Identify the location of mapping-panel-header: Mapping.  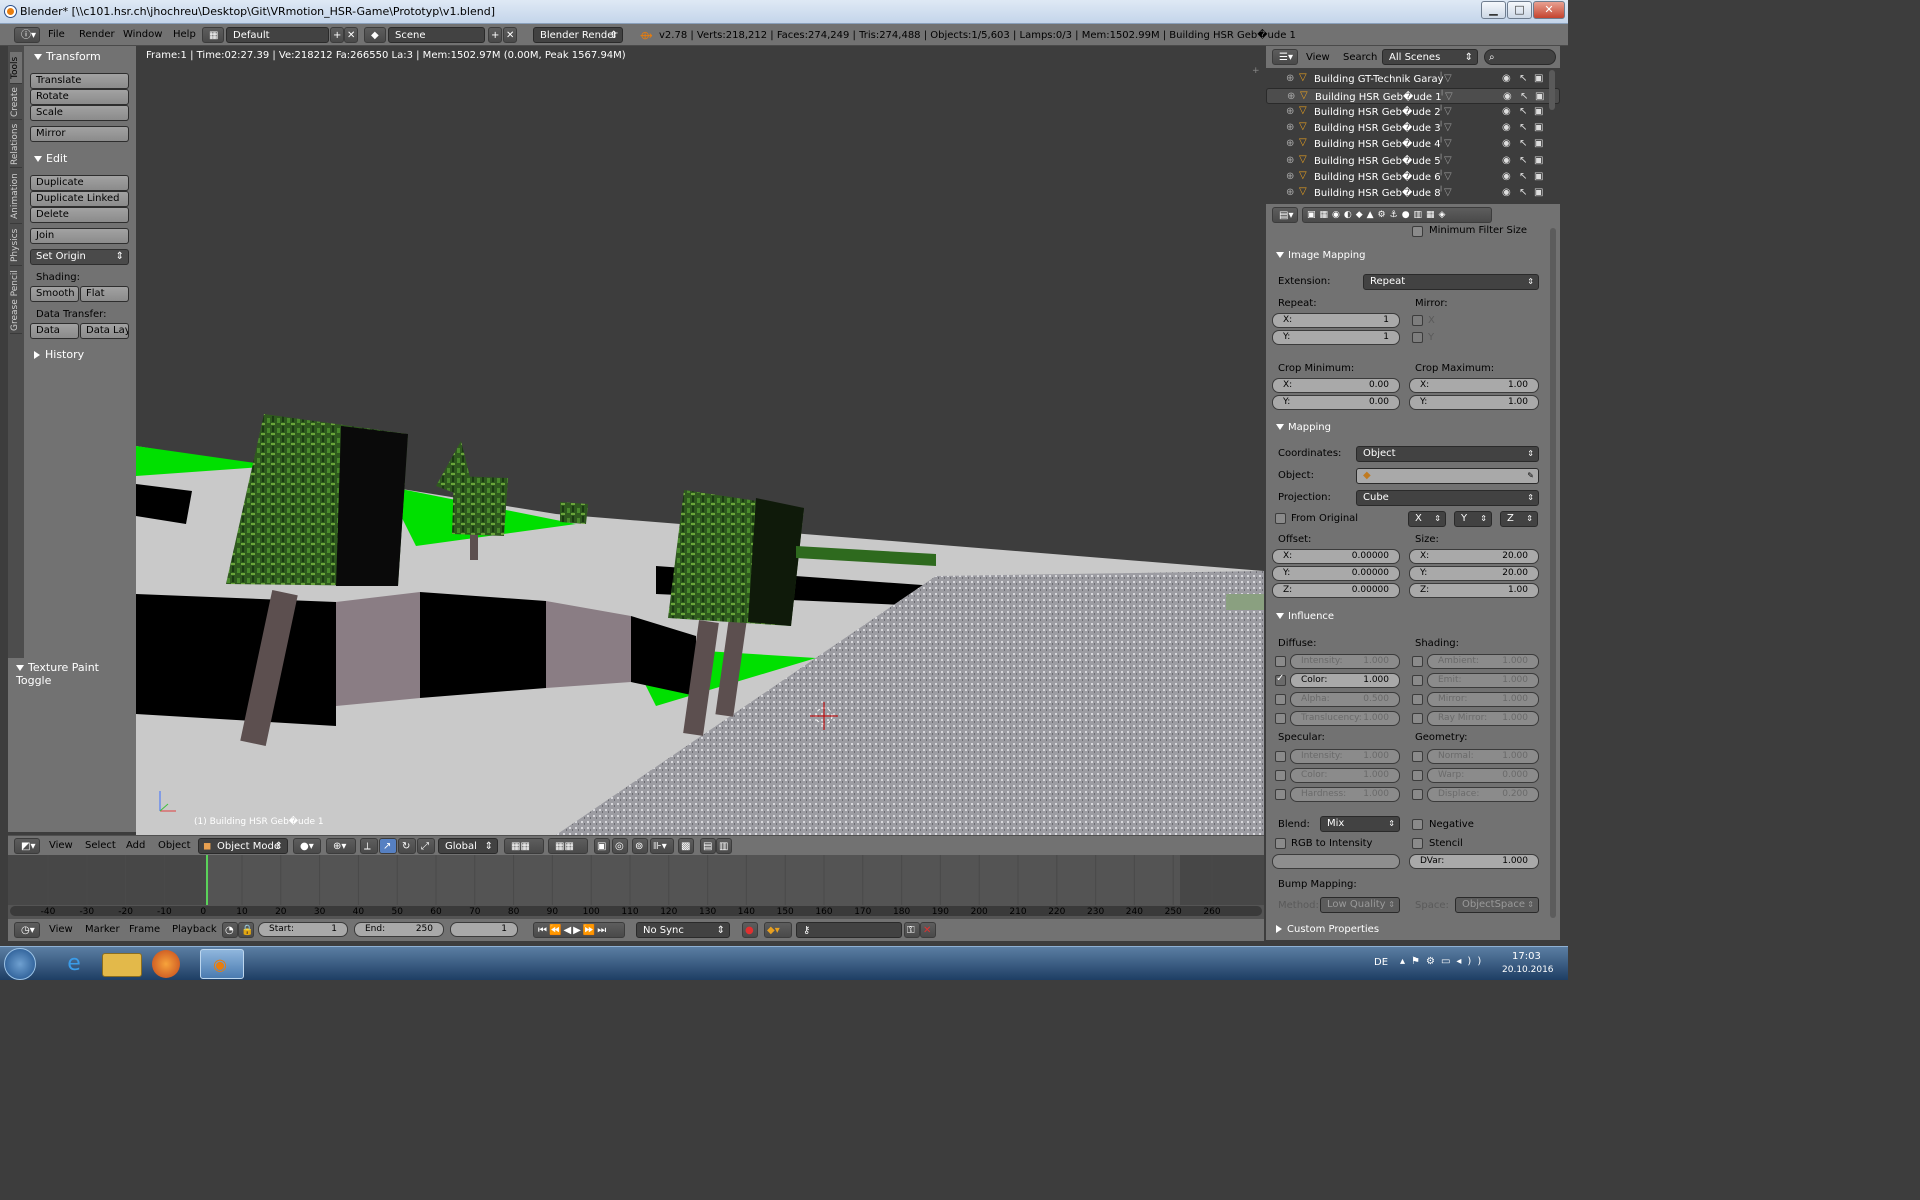
(1303, 427).